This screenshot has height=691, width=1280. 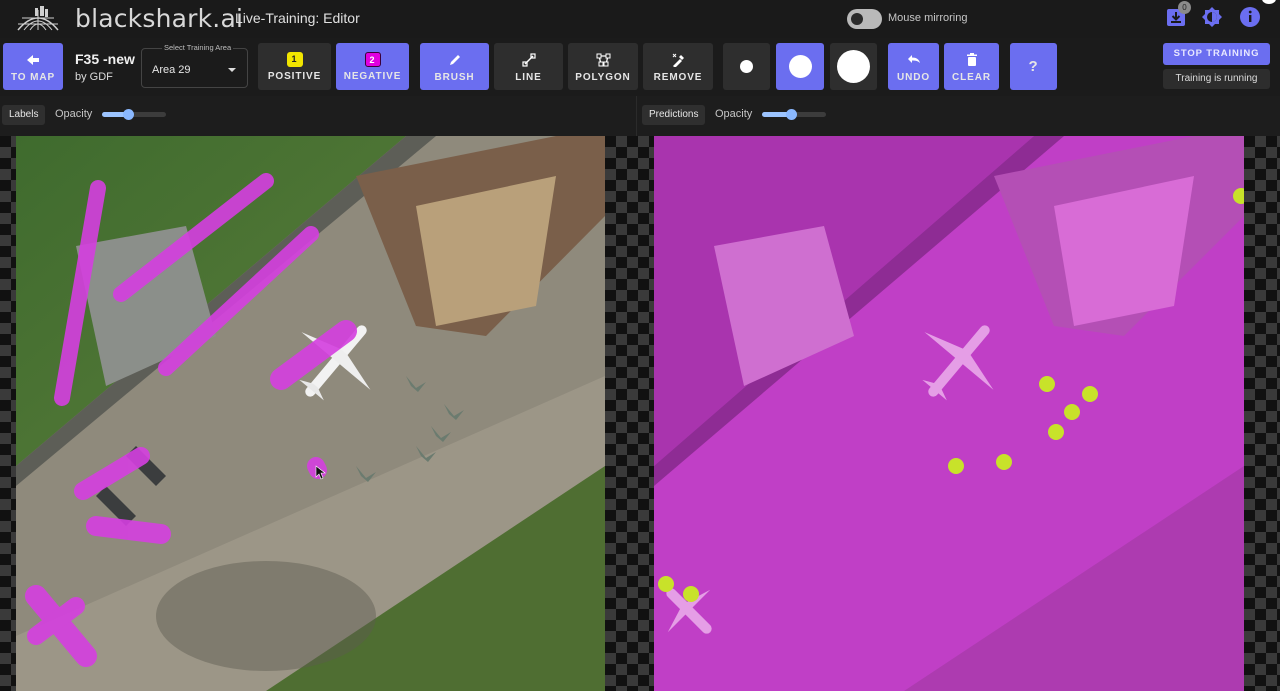 I want to click on positive-class-button: 1 POSITIVE, so click(x=294, y=66).